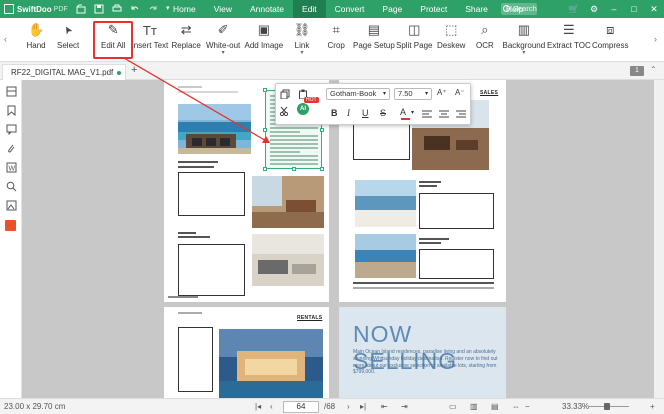 The height and width of the screenshot is (414, 664). What do you see at coordinates (575, 406) in the screenshot?
I see `zoom-level: 33.33%` at bounding box center [575, 406].